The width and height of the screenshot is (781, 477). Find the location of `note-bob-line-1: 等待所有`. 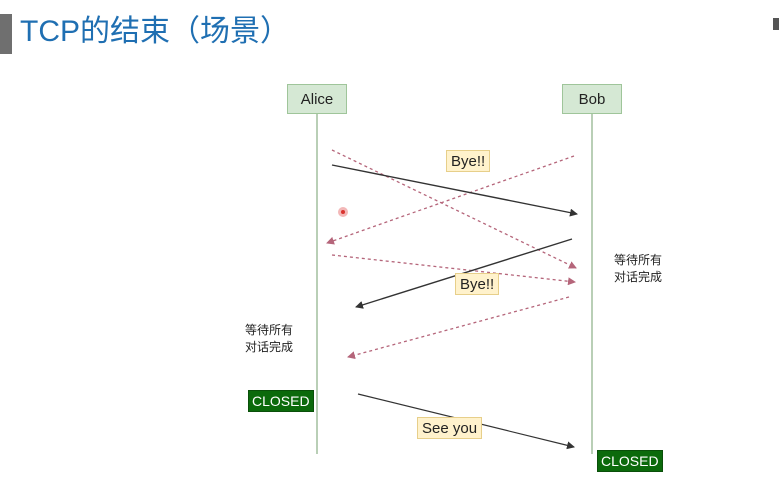

note-bob-line-1: 等待所有 is located at coordinates (638, 260).